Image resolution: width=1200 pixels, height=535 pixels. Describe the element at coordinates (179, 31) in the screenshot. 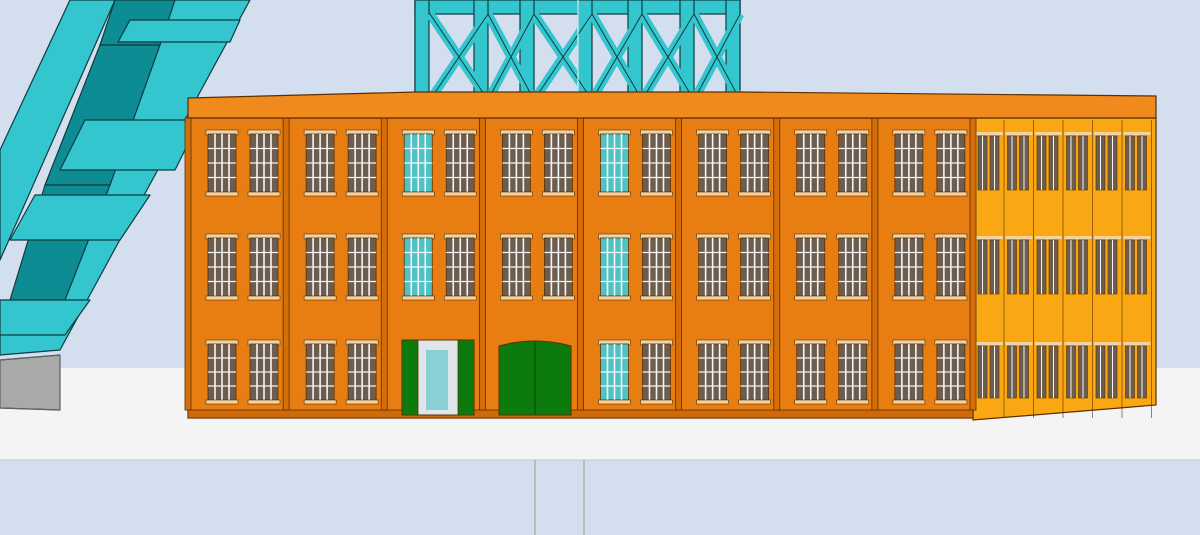

I see `crane-web` at that location.